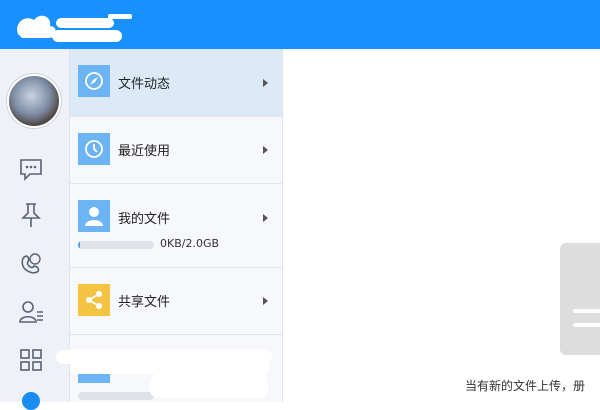 The width and height of the screenshot is (600, 410). I want to click on apps-grid-icon, so click(31, 360).